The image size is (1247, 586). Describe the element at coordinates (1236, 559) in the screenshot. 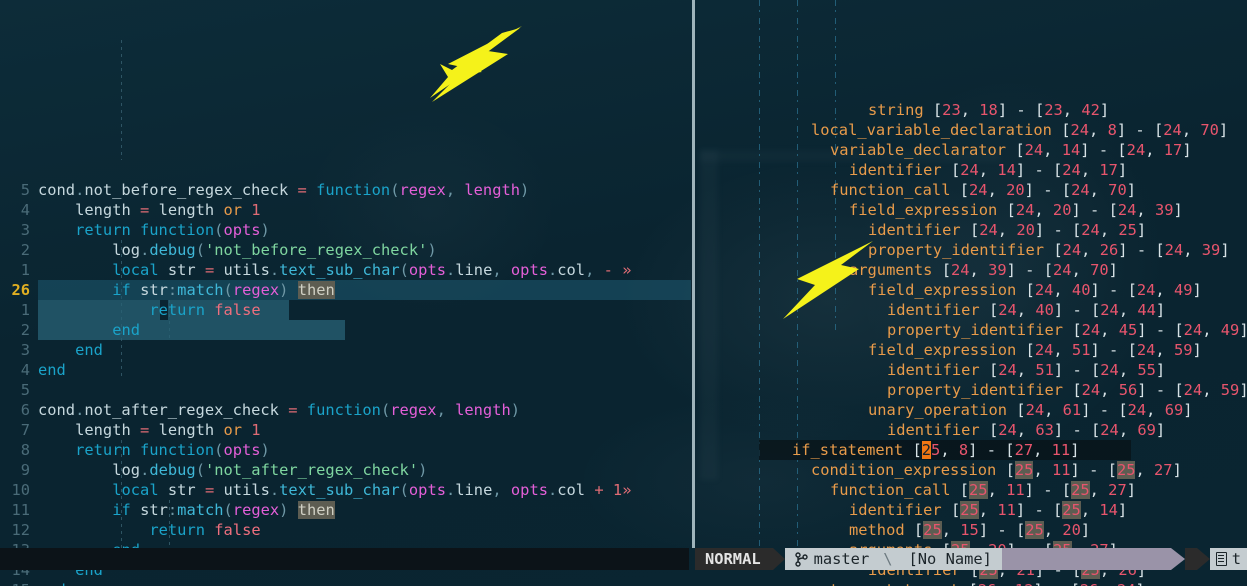

I see `statusline-filetype-label: t` at that location.